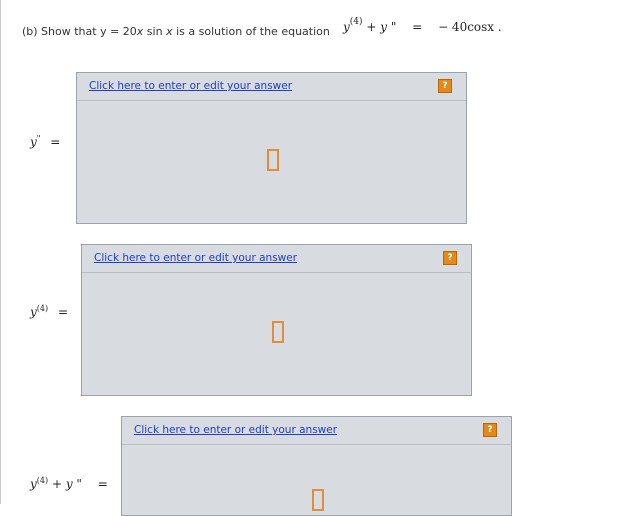  Describe the element at coordinates (49, 311) in the screenshot. I see `fourth-derivative-label: y(4) =` at that location.